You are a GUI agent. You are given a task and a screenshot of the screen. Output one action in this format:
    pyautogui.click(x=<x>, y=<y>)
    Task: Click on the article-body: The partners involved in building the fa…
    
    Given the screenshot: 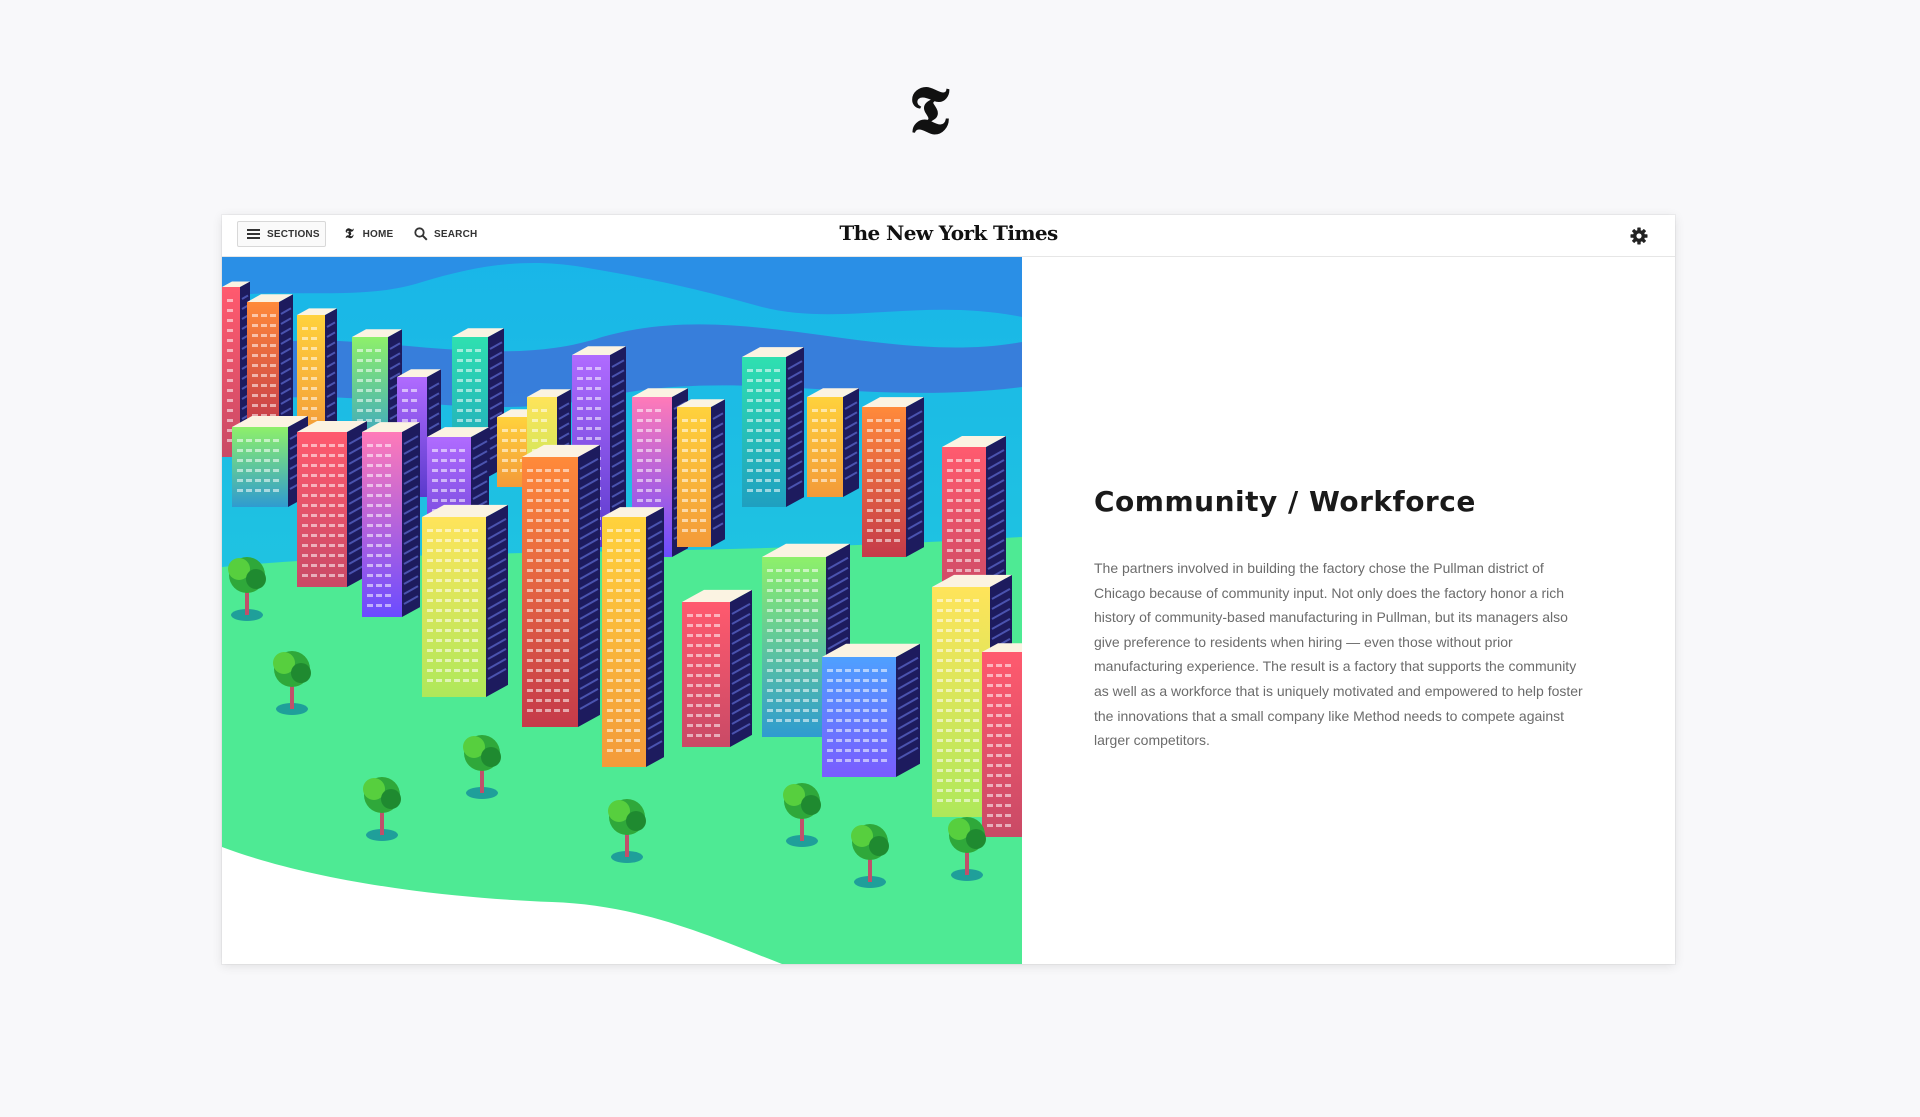 What is the action you would take?
    pyautogui.click(x=1338, y=654)
    